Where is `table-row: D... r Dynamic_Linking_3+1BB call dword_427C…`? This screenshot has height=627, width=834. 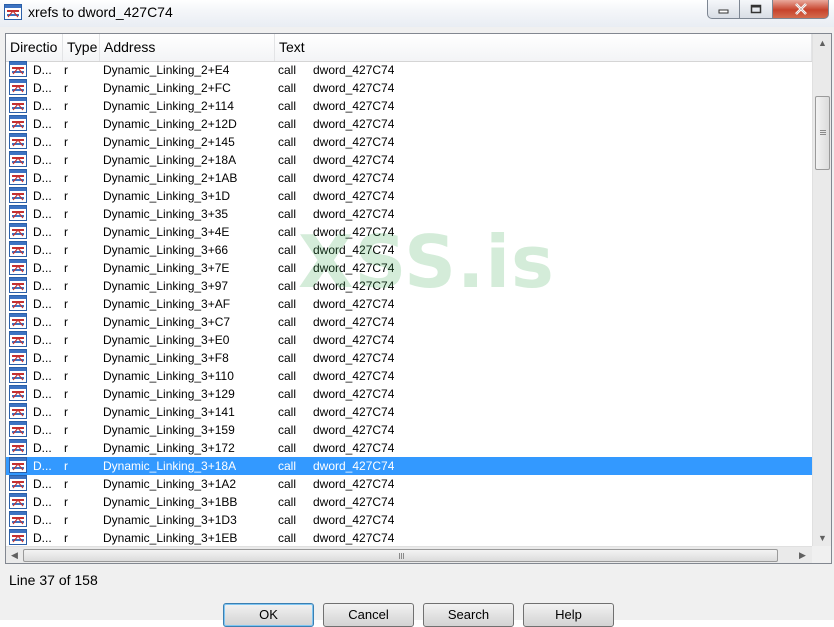 table-row: D... r Dynamic_Linking_3+1BB call dword_427C… is located at coordinates (409, 502).